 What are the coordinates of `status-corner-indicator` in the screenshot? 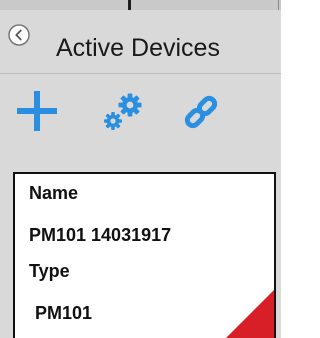 It's located at (250, 314).